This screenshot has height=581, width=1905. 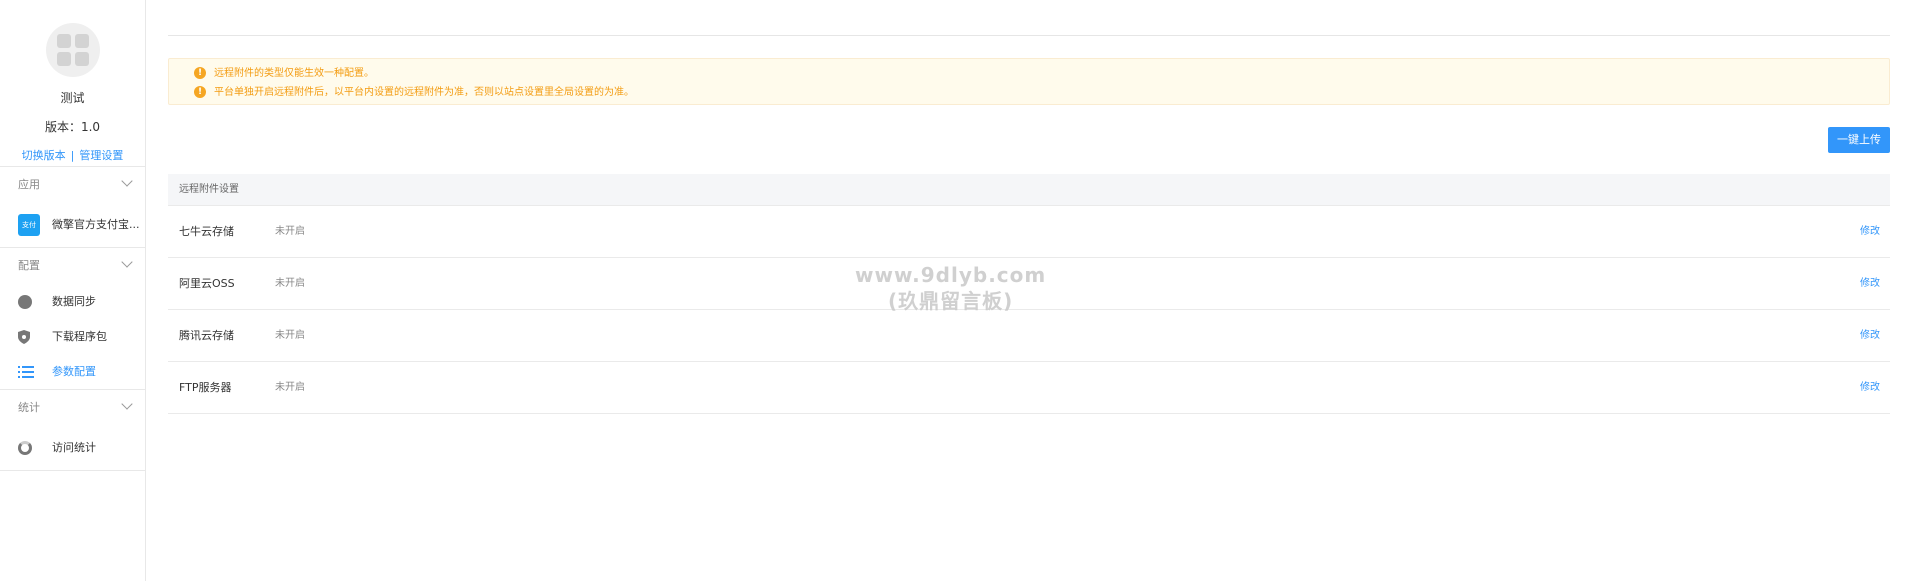 I want to click on one-click-upload-button: 一键上传, so click(x=1859, y=140).